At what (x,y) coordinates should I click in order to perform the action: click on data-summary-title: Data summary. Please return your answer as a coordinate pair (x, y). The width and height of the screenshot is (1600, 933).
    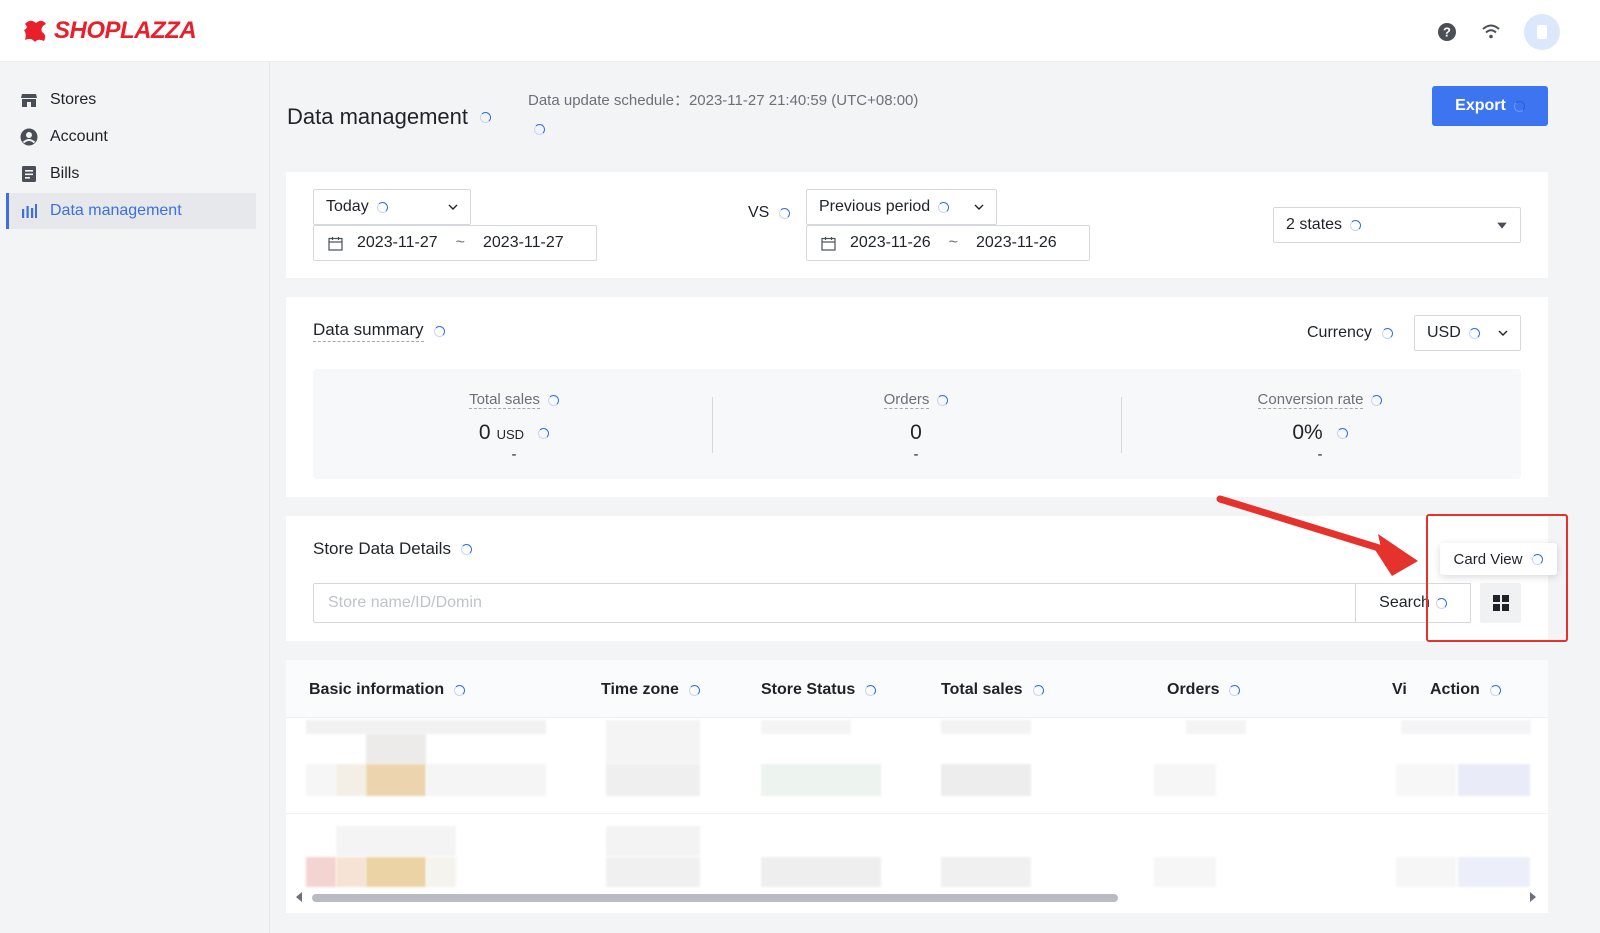
    Looking at the image, I should click on (379, 331).